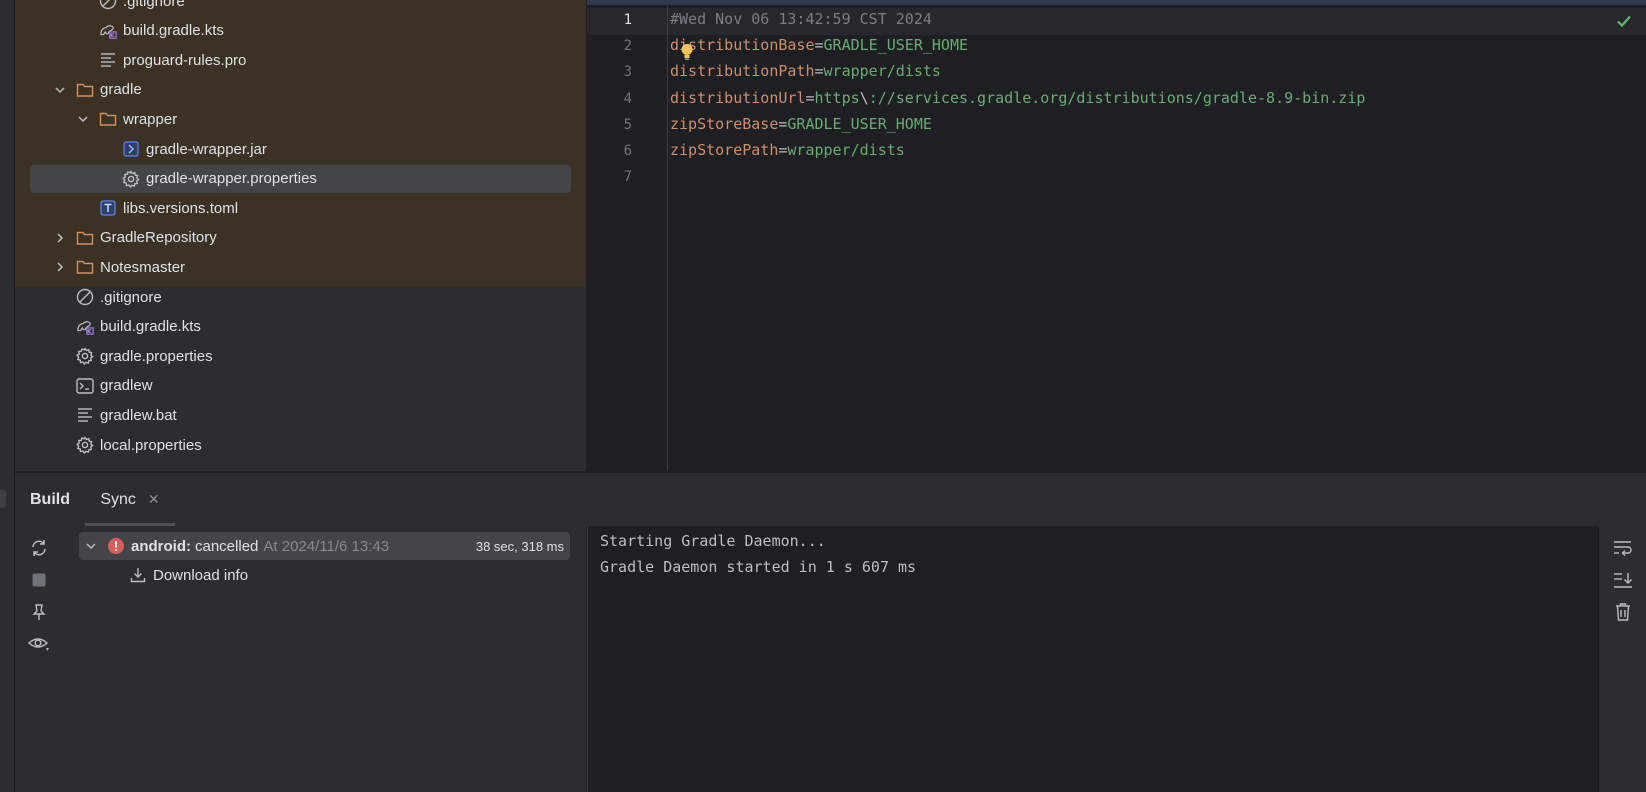  I want to click on build-duration: 38 sec, 318 ms, so click(519, 546).